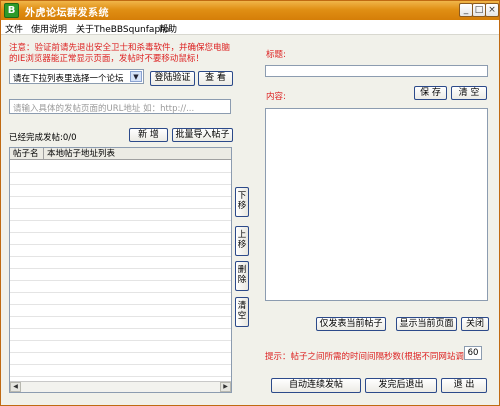 The height and width of the screenshot is (406, 500). Describe the element at coordinates (376, 71) in the screenshot. I see `title-input` at that location.